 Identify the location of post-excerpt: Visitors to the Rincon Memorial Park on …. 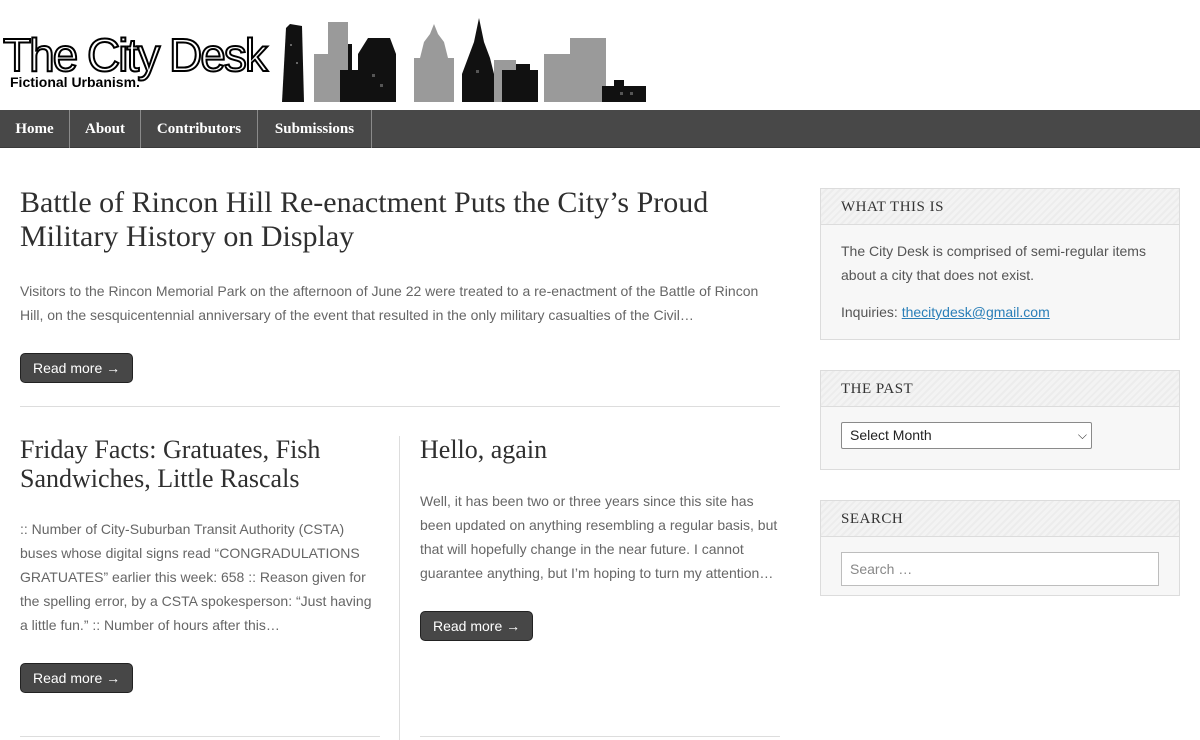
(389, 303).